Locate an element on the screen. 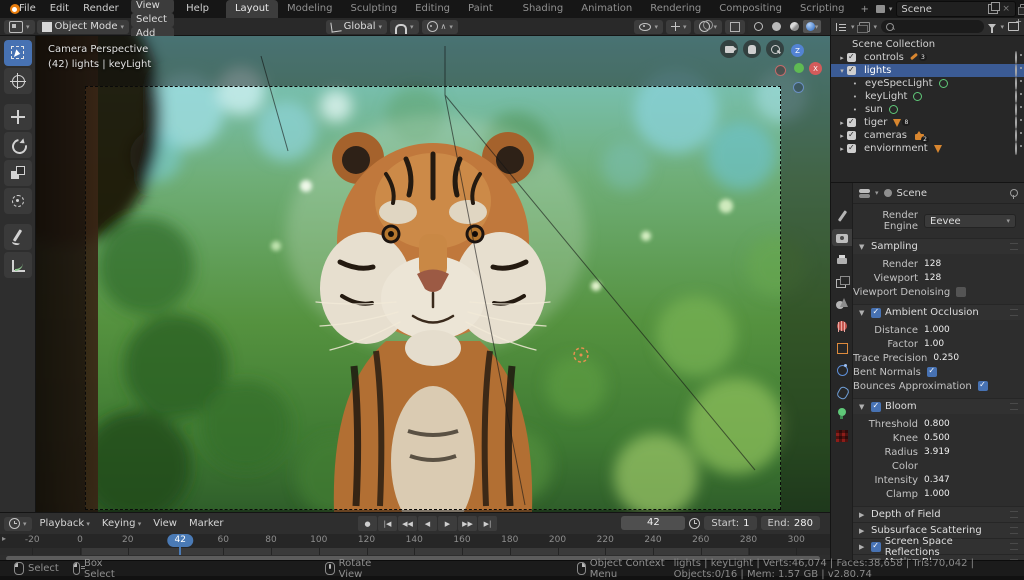  playback-button: ◀◀ is located at coordinates (407, 523).